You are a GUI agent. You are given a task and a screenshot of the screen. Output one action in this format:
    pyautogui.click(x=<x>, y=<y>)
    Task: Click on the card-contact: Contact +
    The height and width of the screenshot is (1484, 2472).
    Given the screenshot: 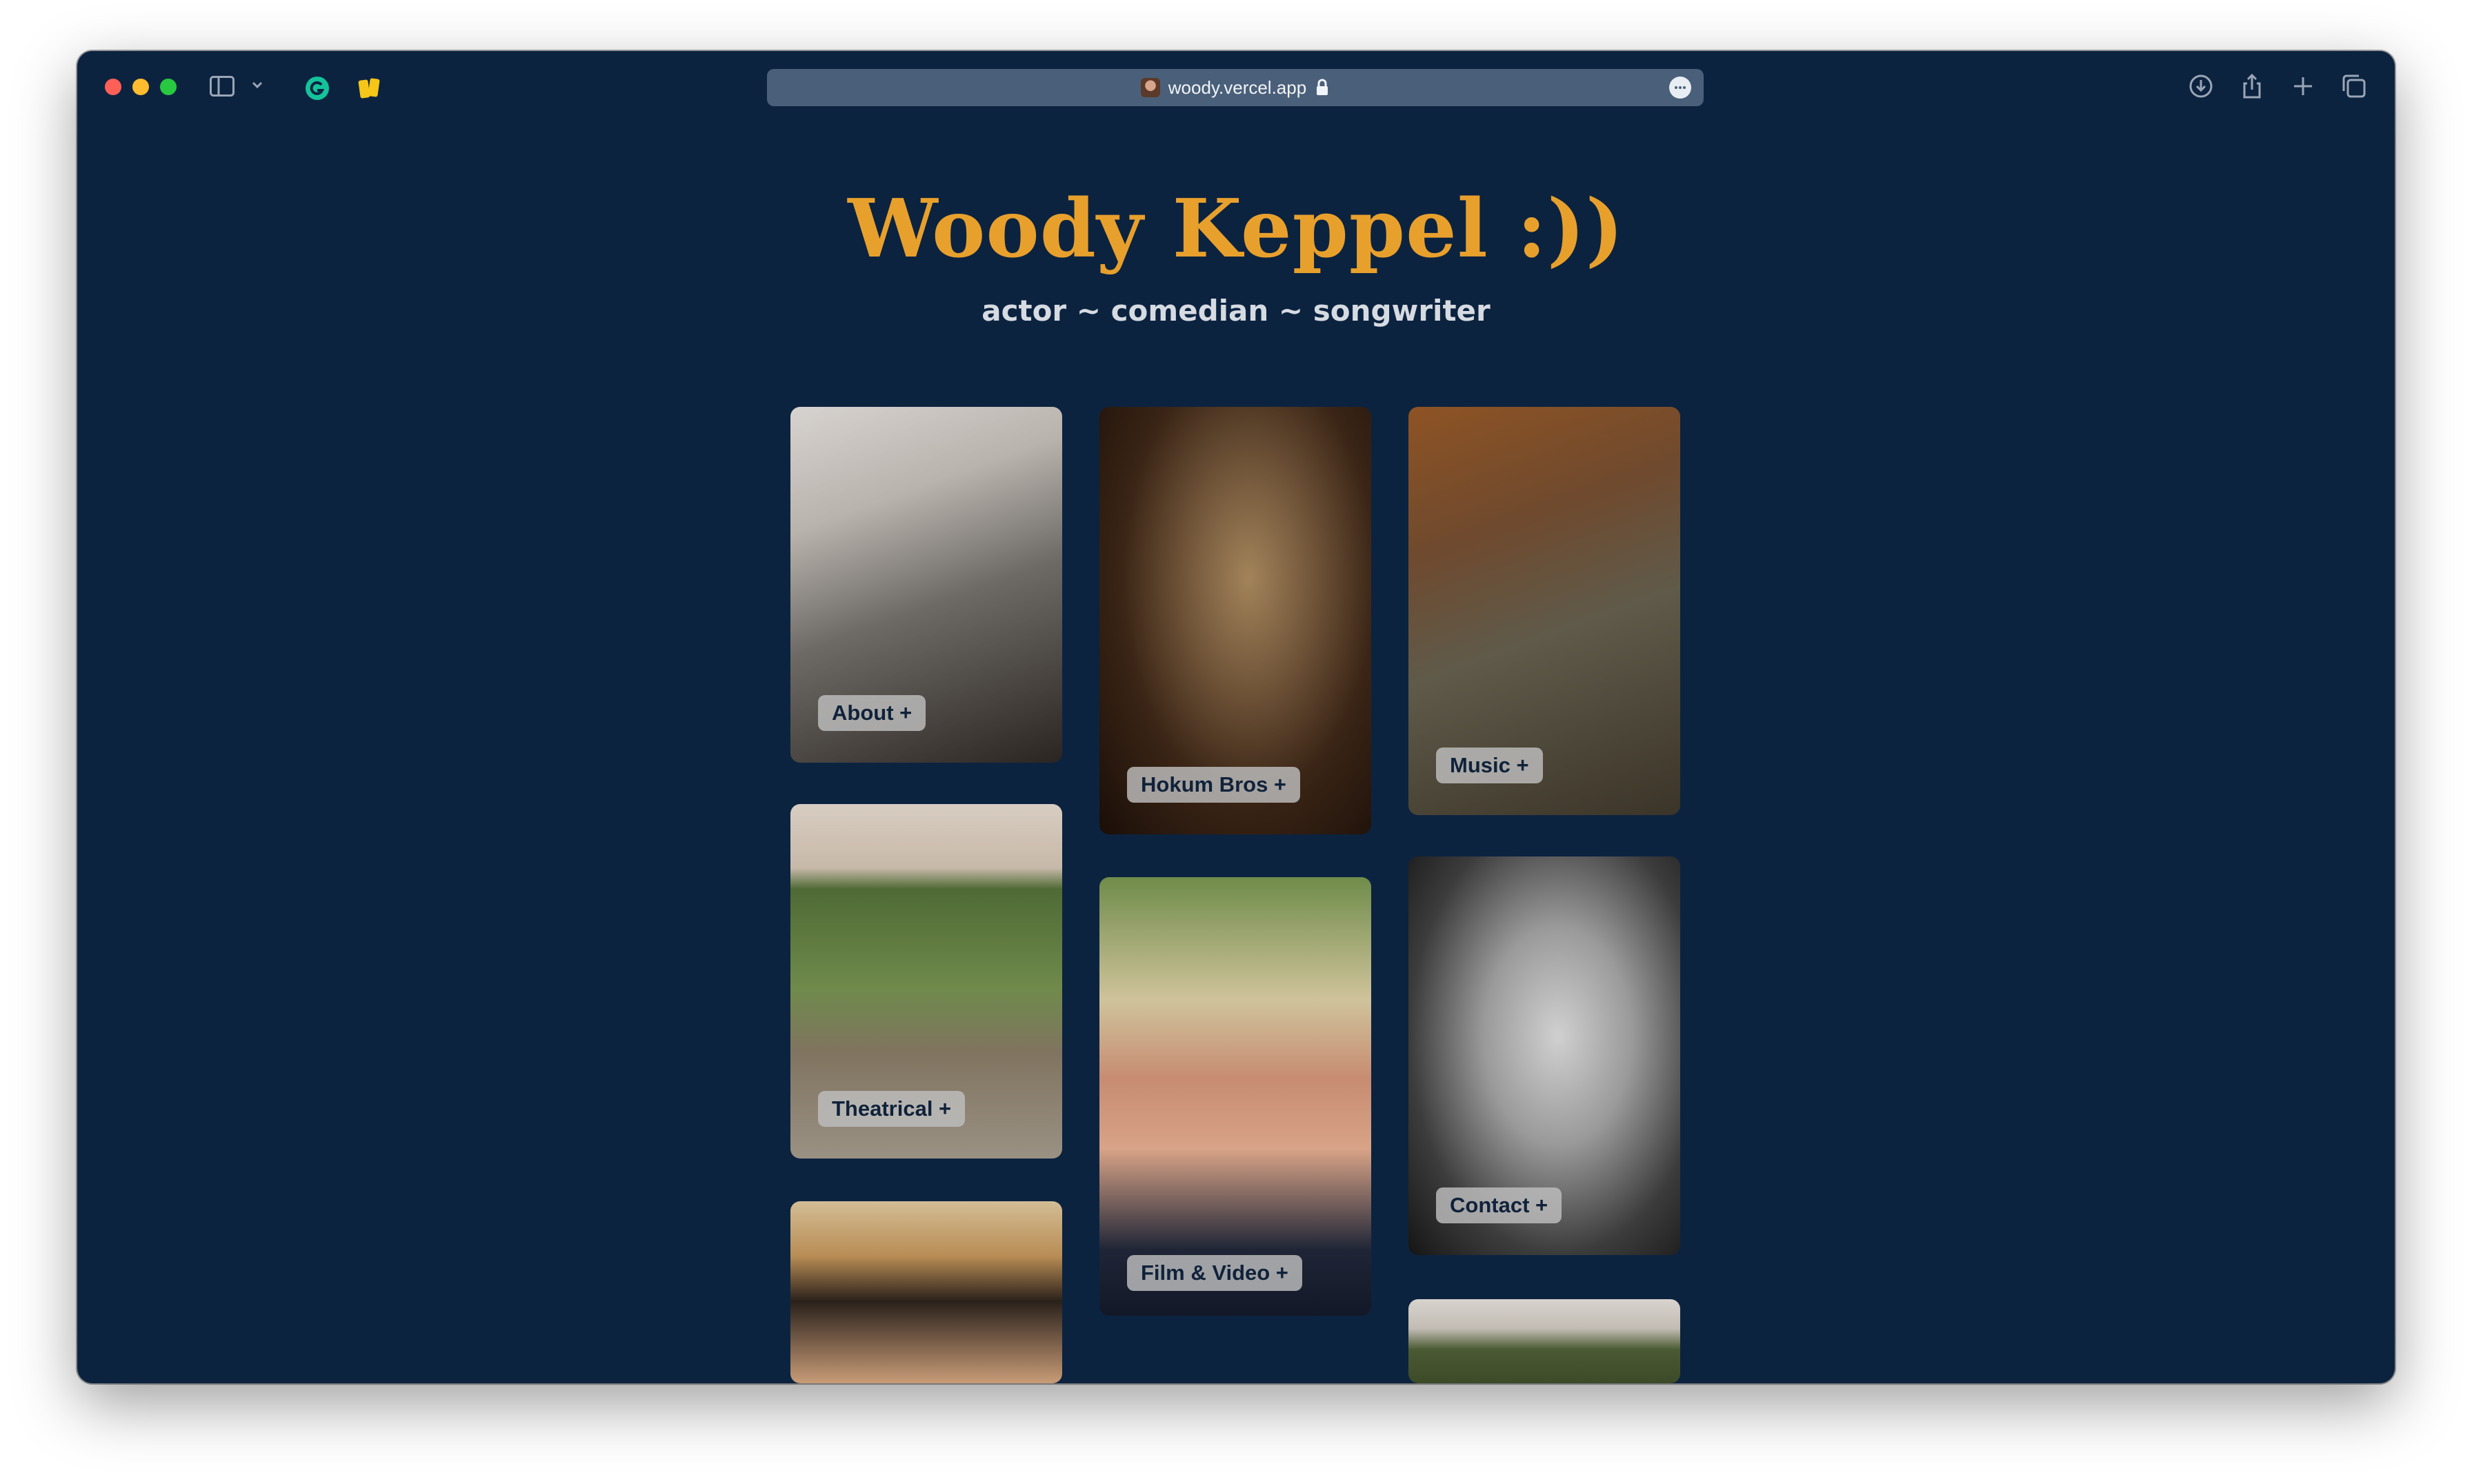 What is the action you would take?
    pyautogui.click(x=1544, y=1055)
    